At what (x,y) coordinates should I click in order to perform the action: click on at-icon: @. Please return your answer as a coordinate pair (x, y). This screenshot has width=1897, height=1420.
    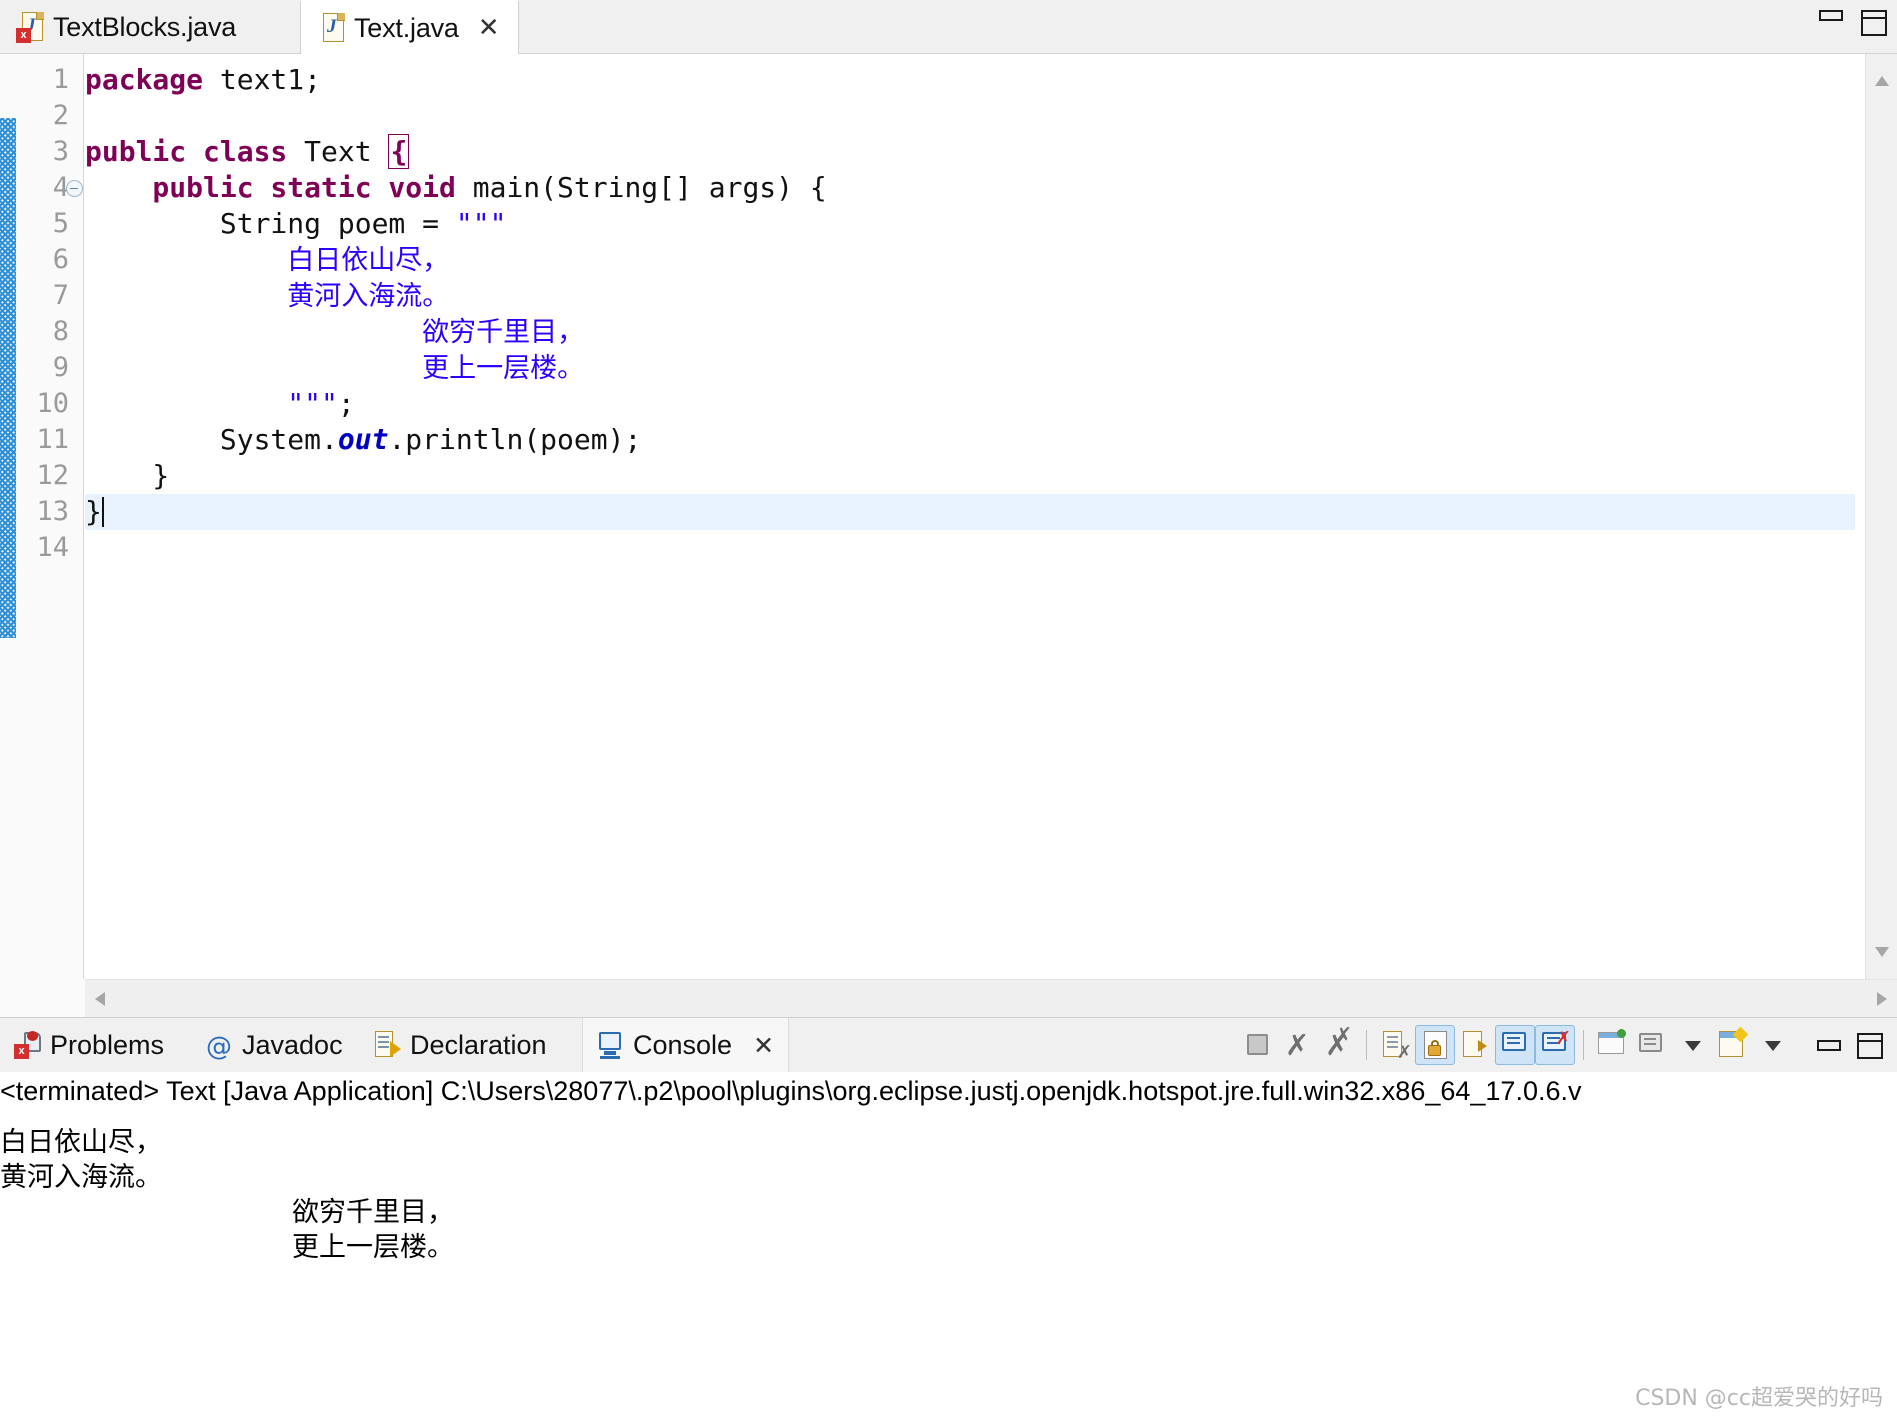
    Looking at the image, I should click on (219, 1047).